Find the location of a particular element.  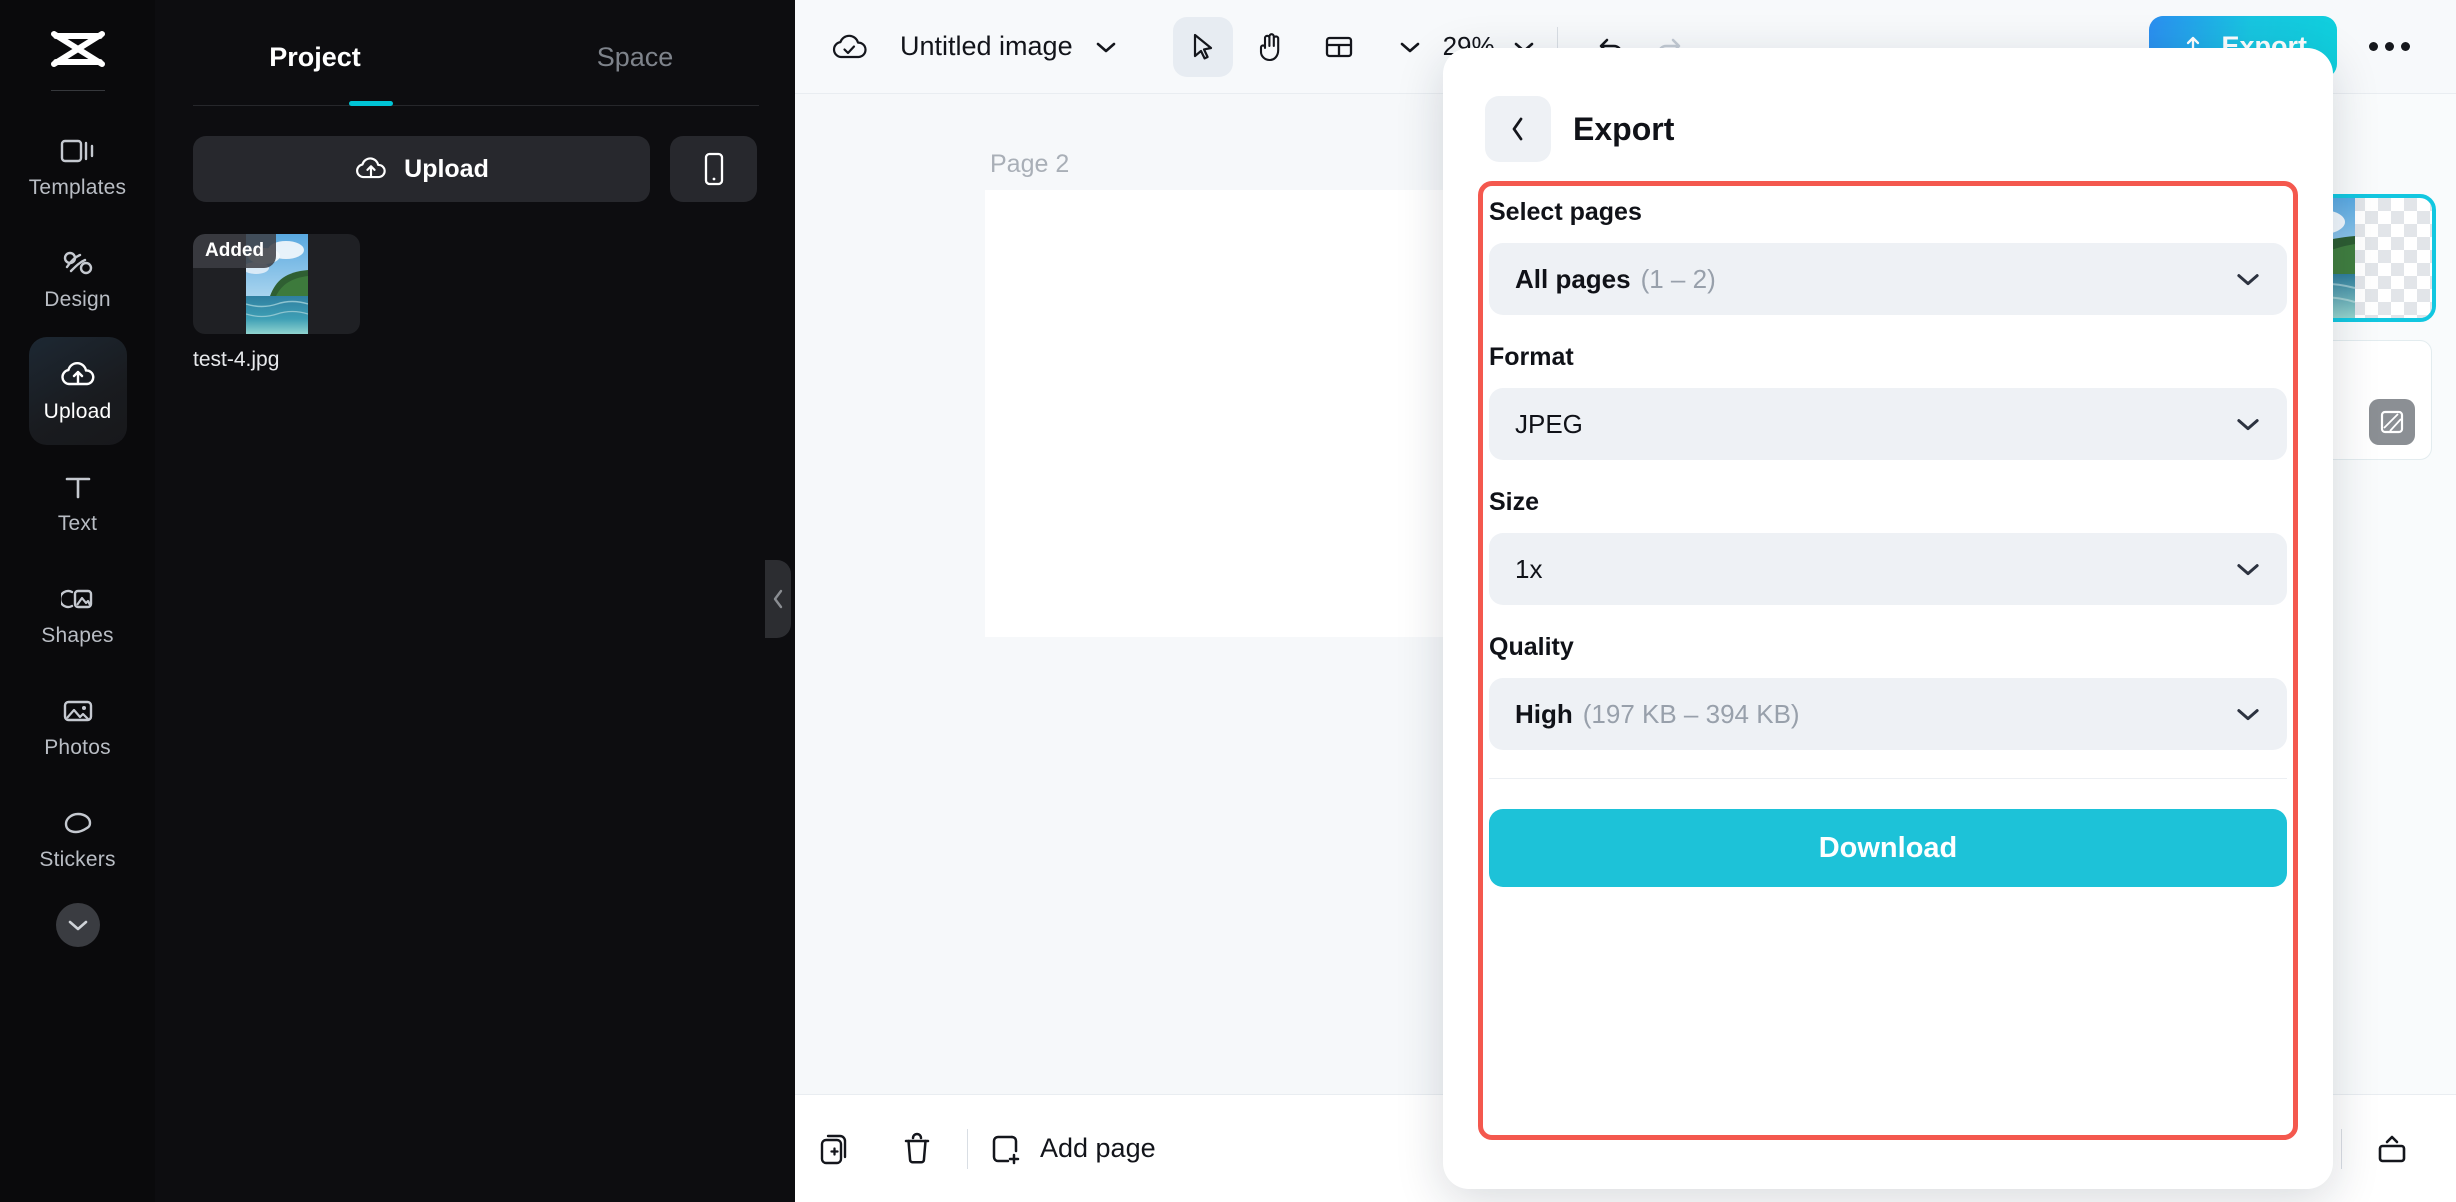

add-page-button: Add page is located at coordinates (1073, 1149).